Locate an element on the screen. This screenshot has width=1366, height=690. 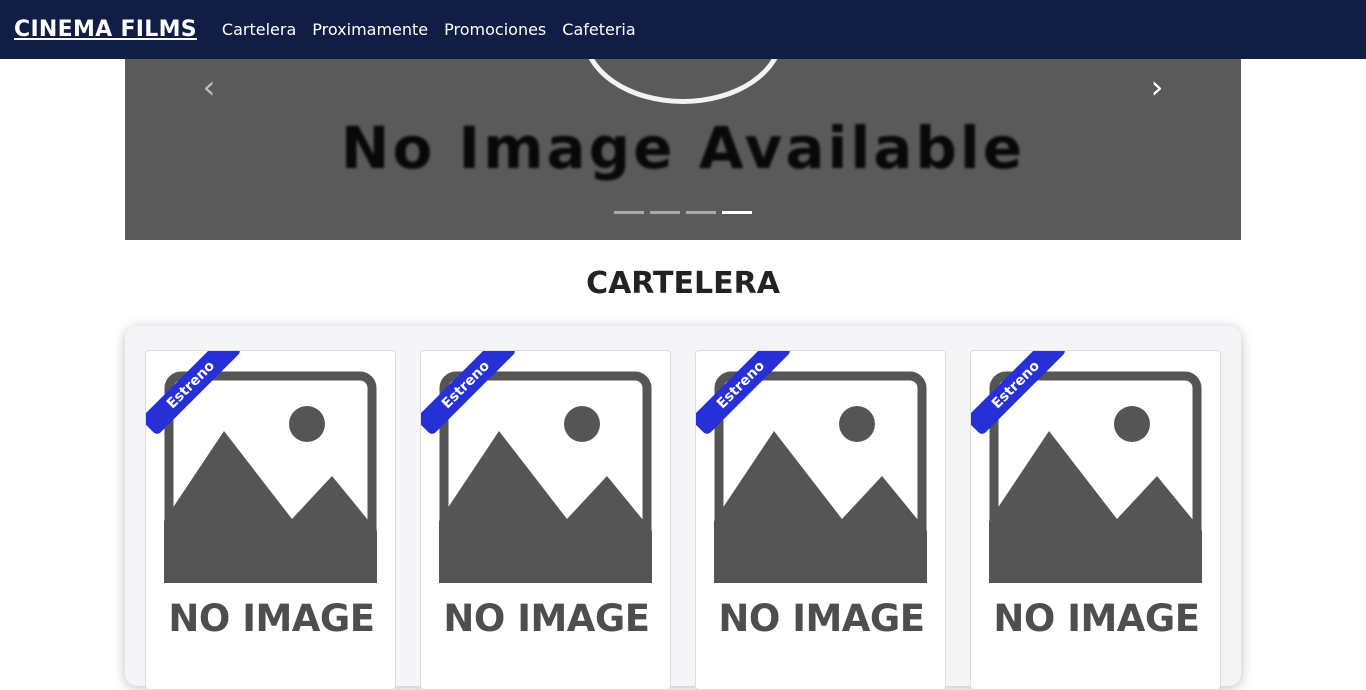
nav-link-cartelera: Cartelera is located at coordinates (259, 29).